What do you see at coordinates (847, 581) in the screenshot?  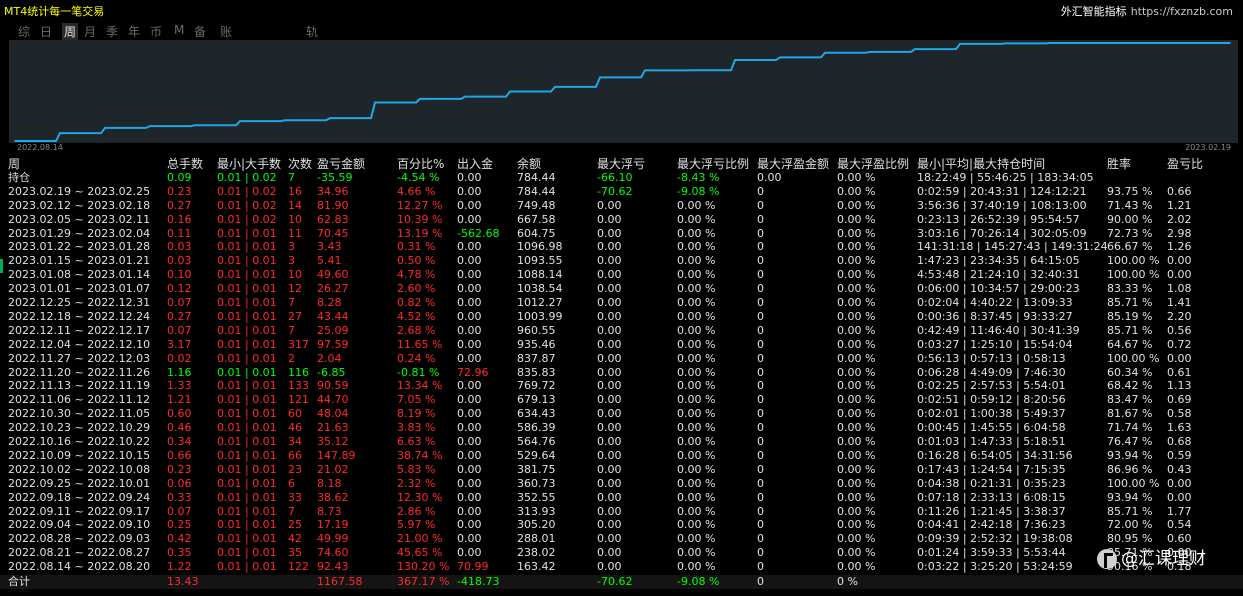 I see `total-maxprofitpct: 0 %` at bounding box center [847, 581].